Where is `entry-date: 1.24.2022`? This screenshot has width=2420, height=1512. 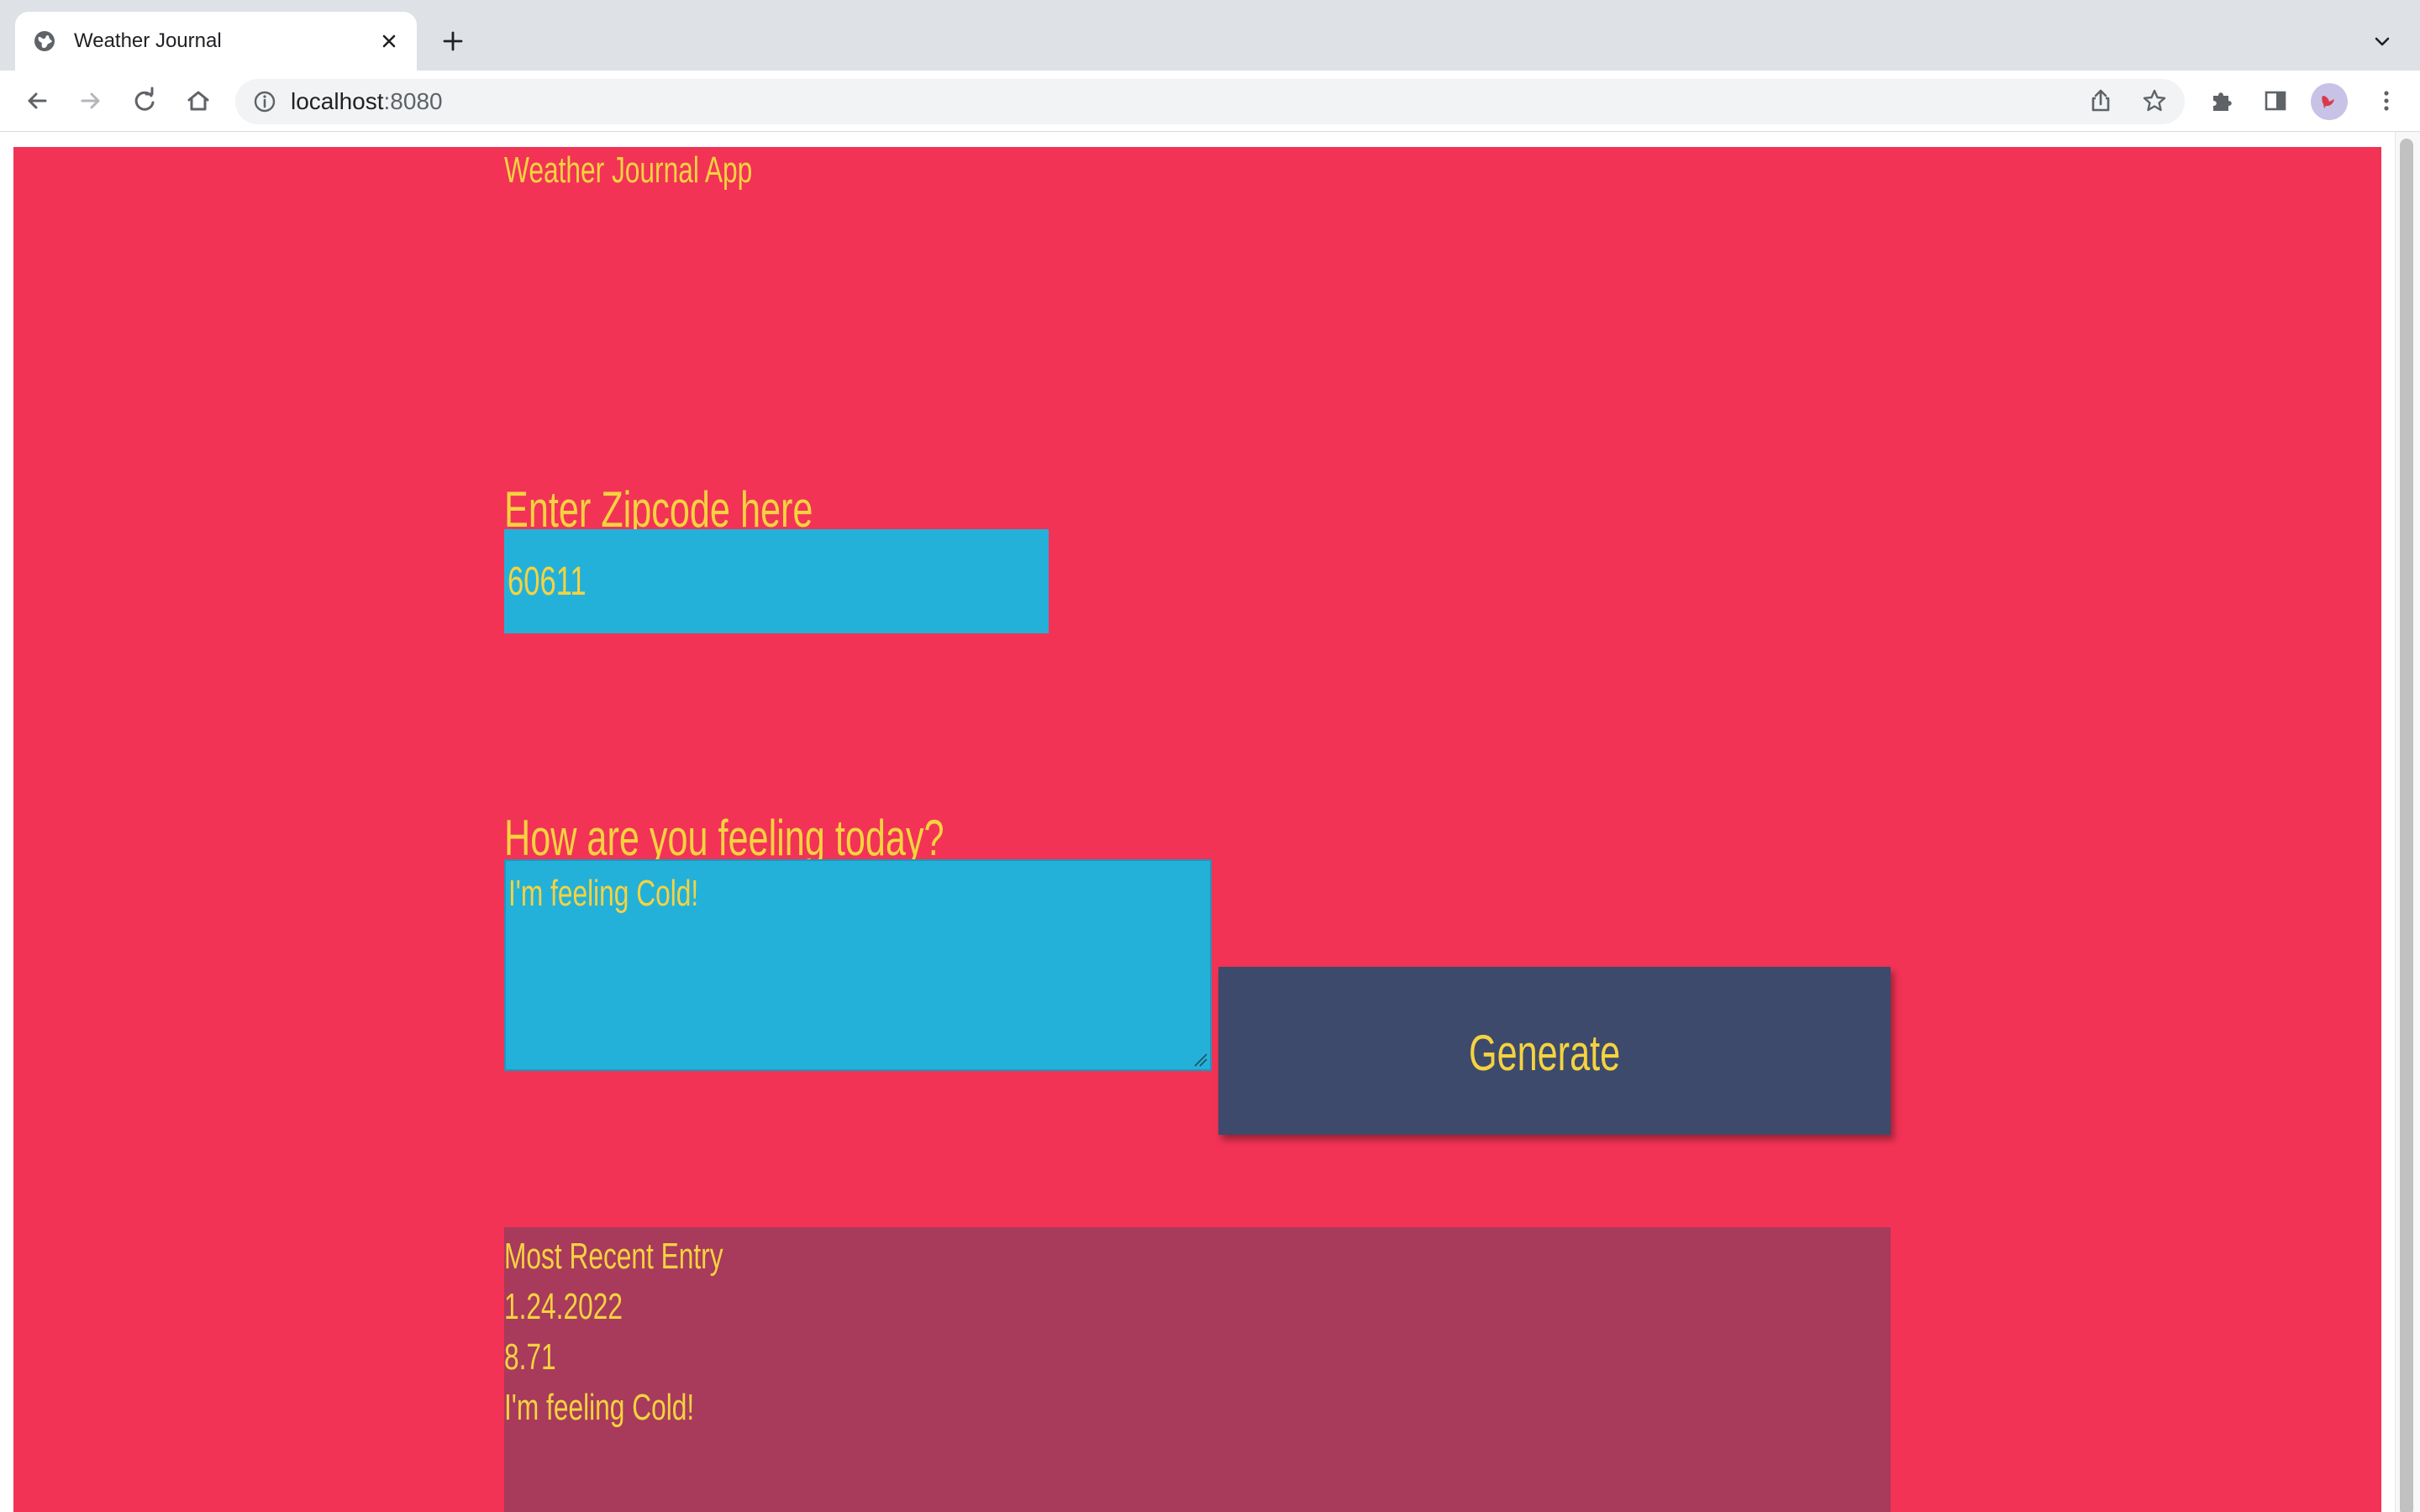
entry-date: 1.24.2022 is located at coordinates (563, 1306).